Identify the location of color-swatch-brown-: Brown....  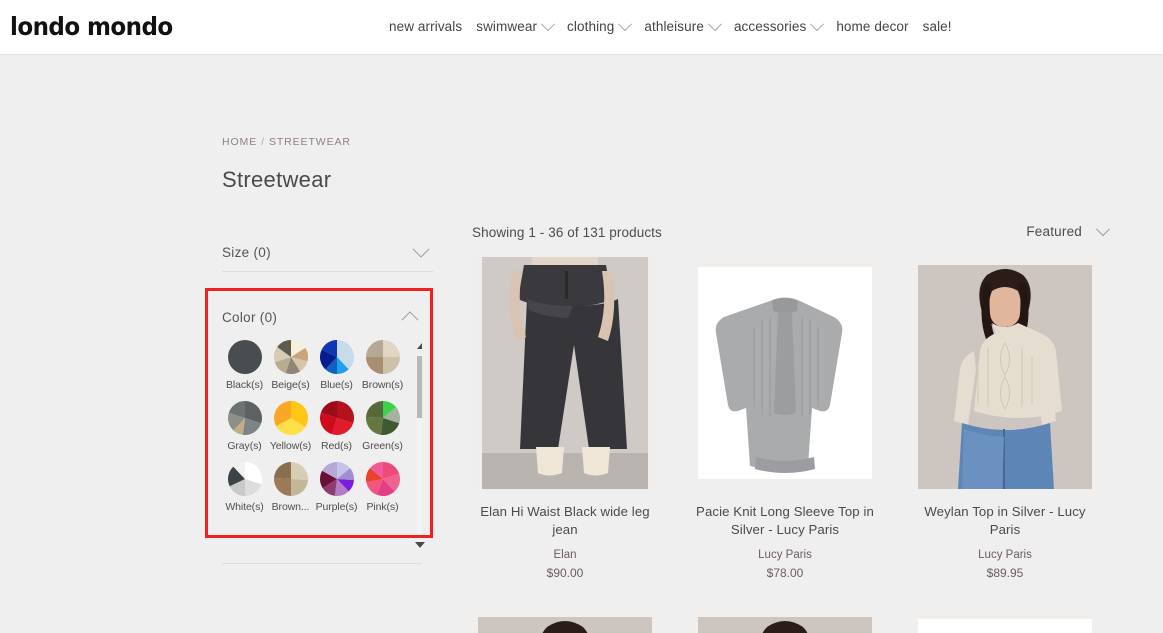
(290, 487).